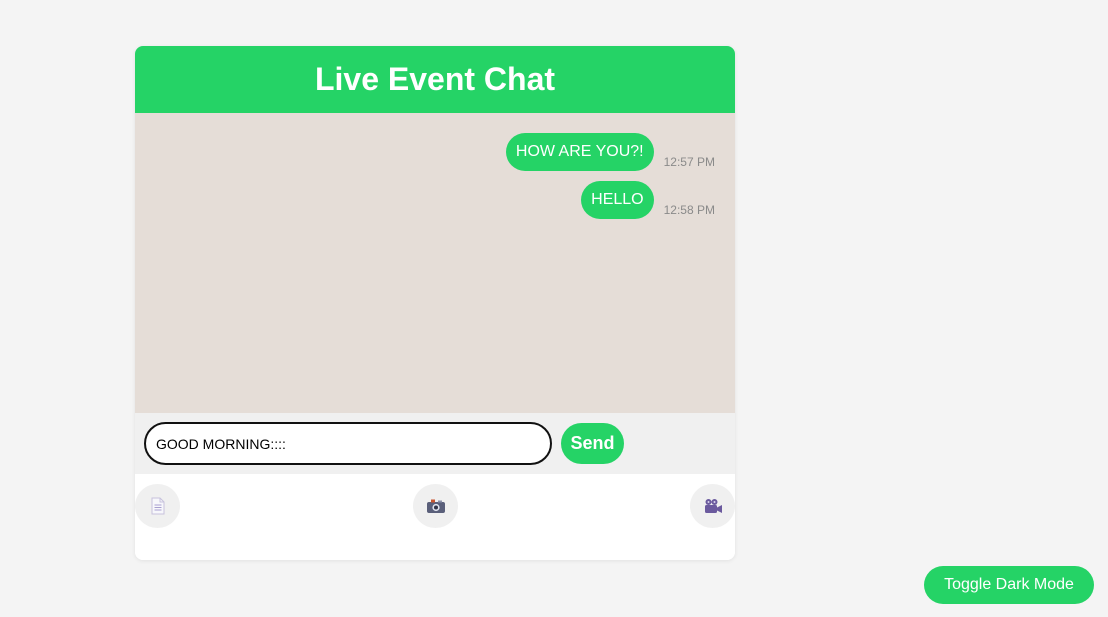  What do you see at coordinates (689, 162) in the screenshot?
I see `message-timestamp: 12:57 PM` at bounding box center [689, 162].